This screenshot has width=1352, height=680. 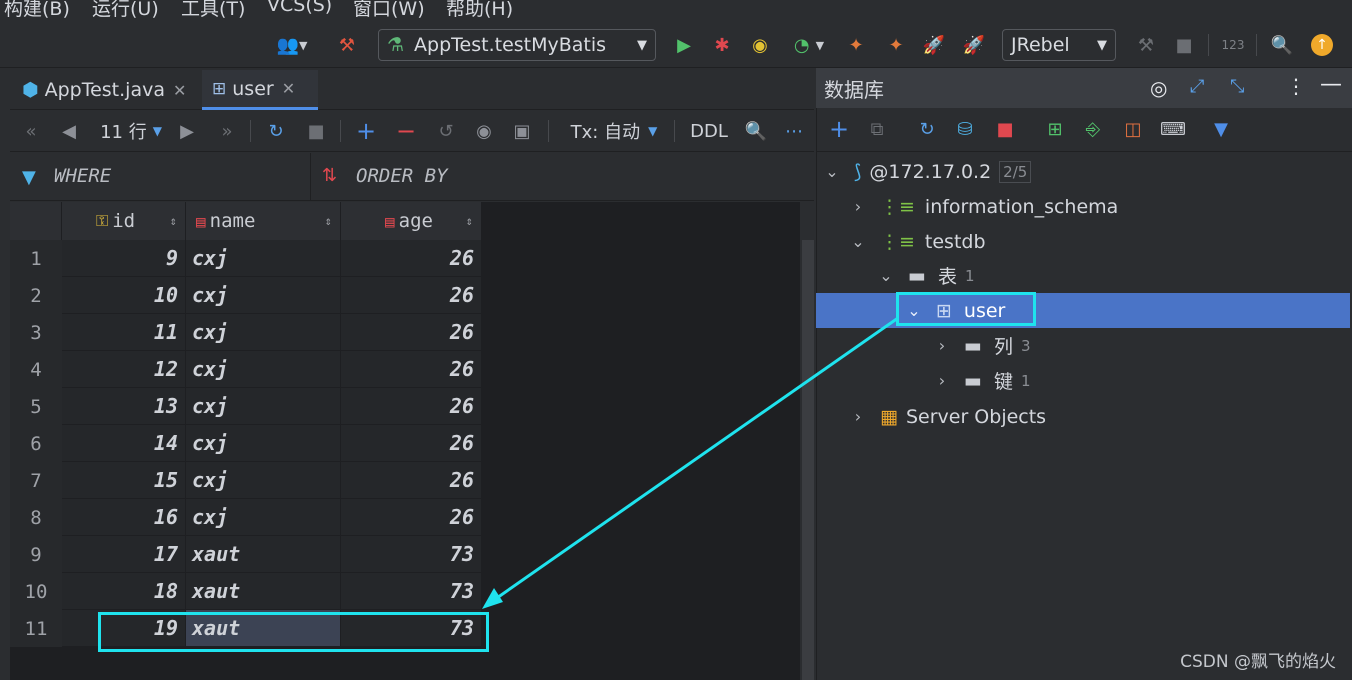 What do you see at coordinates (1258, 662) in the screenshot?
I see `watermark: CSDN @飘飞的焰火` at bounding box center [1258, 662].